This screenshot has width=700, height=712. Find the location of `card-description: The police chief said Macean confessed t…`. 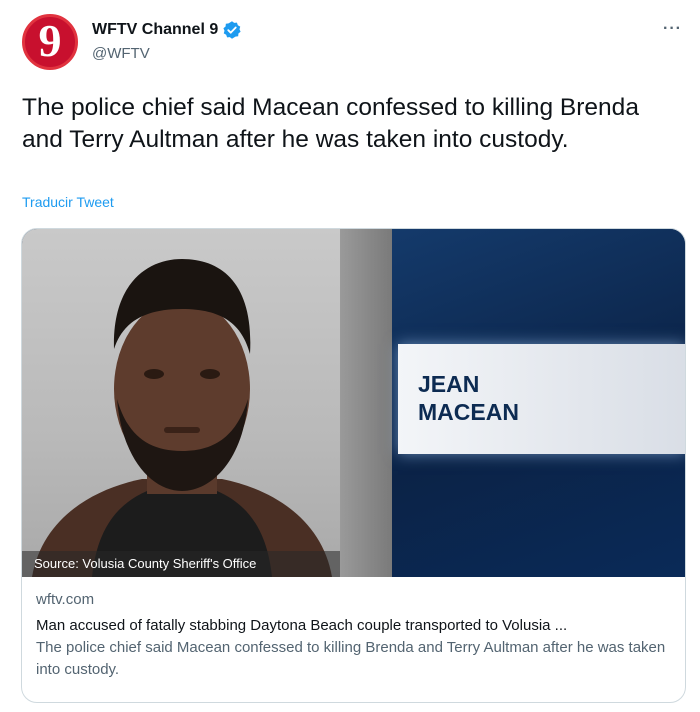

card-description: The police chief said Macean confessed t… is located at coordinates (351, 658).